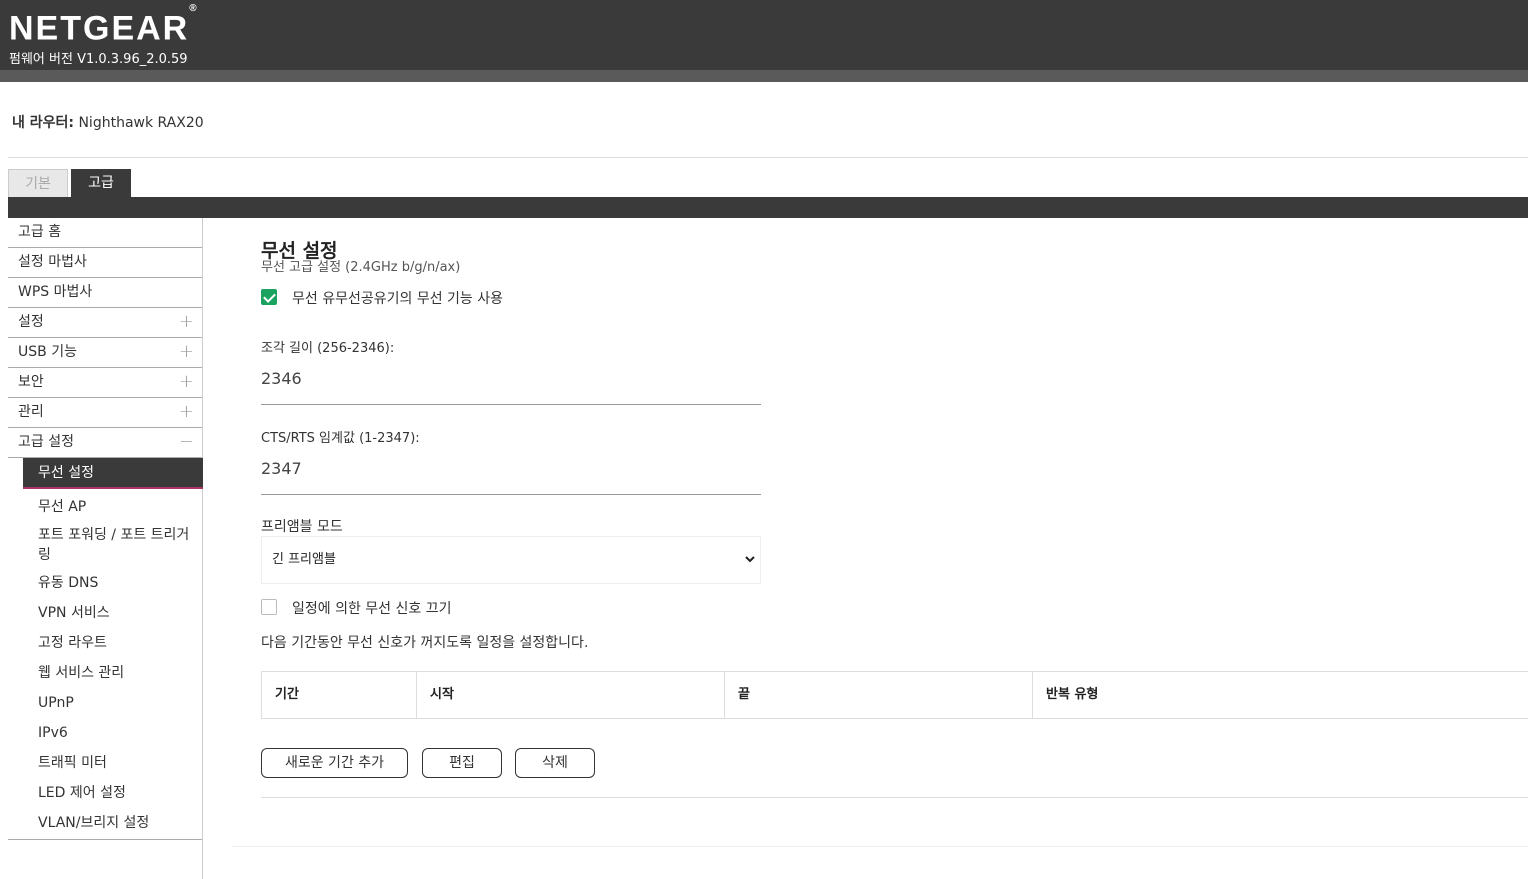 This screenshot has width=1528, height=879. Describe the element at coordinates (571, 695) in the screenshot. I see `table-header-start: 시작` at that location.